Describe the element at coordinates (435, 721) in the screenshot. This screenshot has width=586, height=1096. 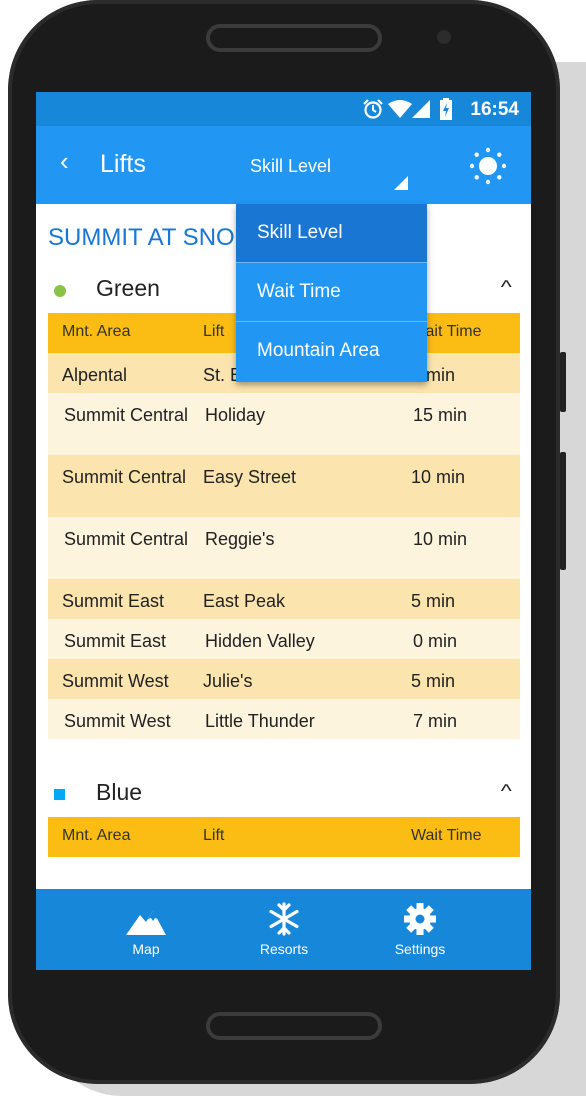
I see `cell-wait: 7 min` at that location.